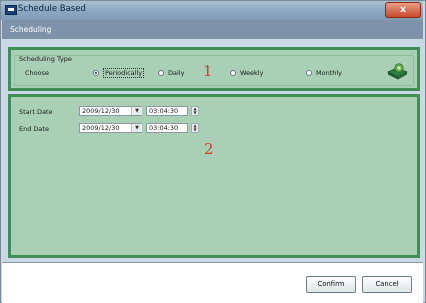  What do you see at coordinates (195, 111) in the screenshot?
I see `start-time-spinner-icon: ▲ ▼` at bounding box center [195, 111].